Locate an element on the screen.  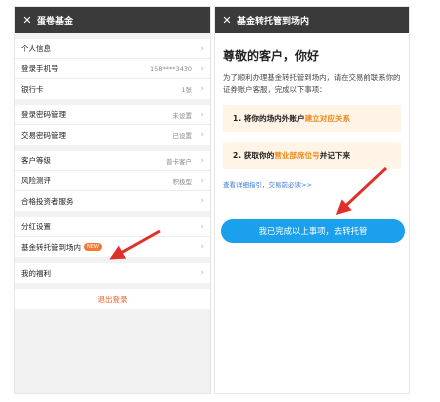
step-text: 1. 将你的场内外账户 is located at coordinates (269, 118).